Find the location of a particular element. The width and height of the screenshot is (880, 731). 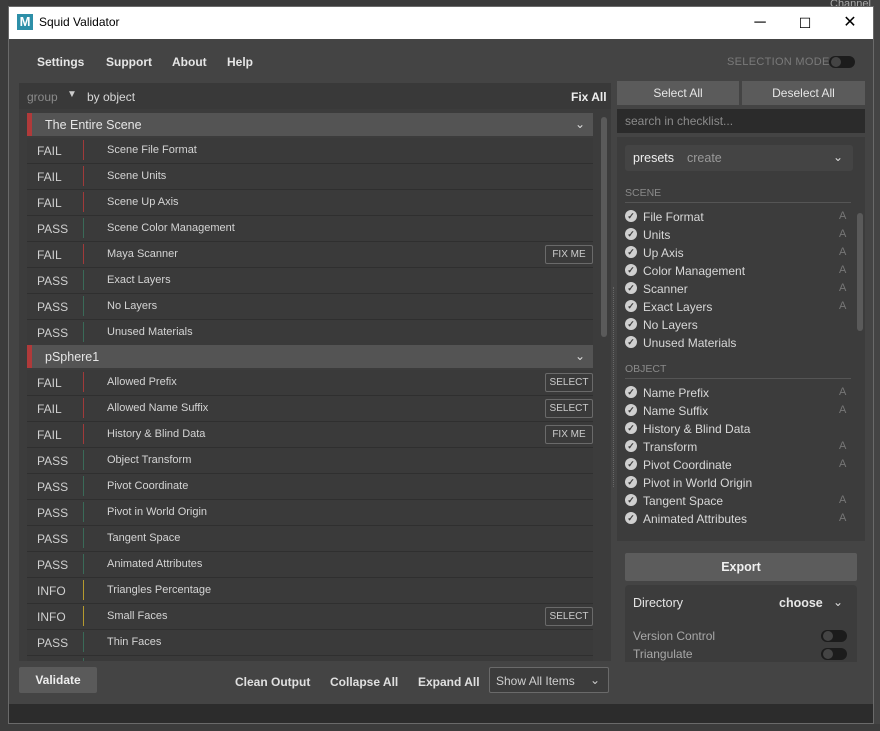

maximize-button: ☐ is located at coordinates (805, 23).